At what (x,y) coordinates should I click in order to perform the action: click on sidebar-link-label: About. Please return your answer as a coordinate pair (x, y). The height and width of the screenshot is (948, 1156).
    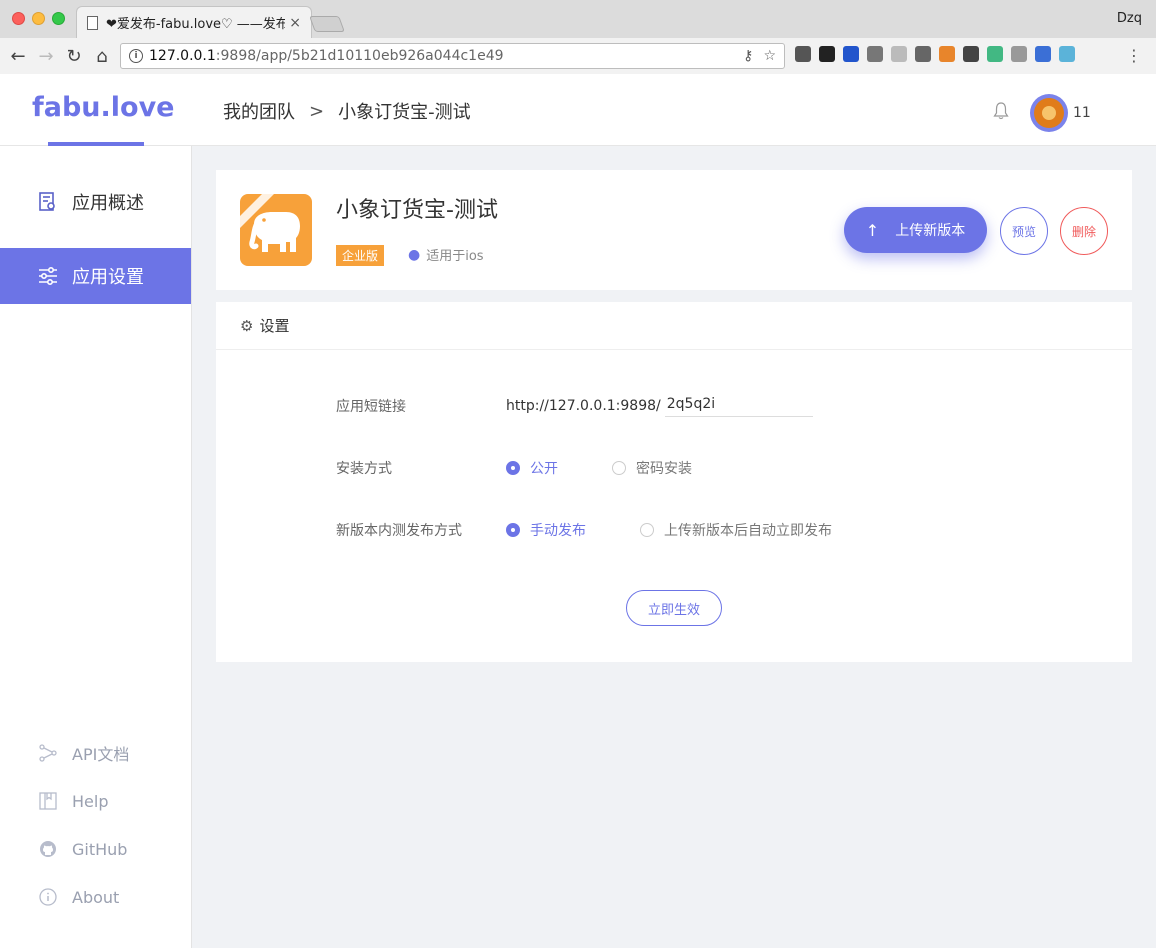
    Looking at the image, I should click on (96, 897).